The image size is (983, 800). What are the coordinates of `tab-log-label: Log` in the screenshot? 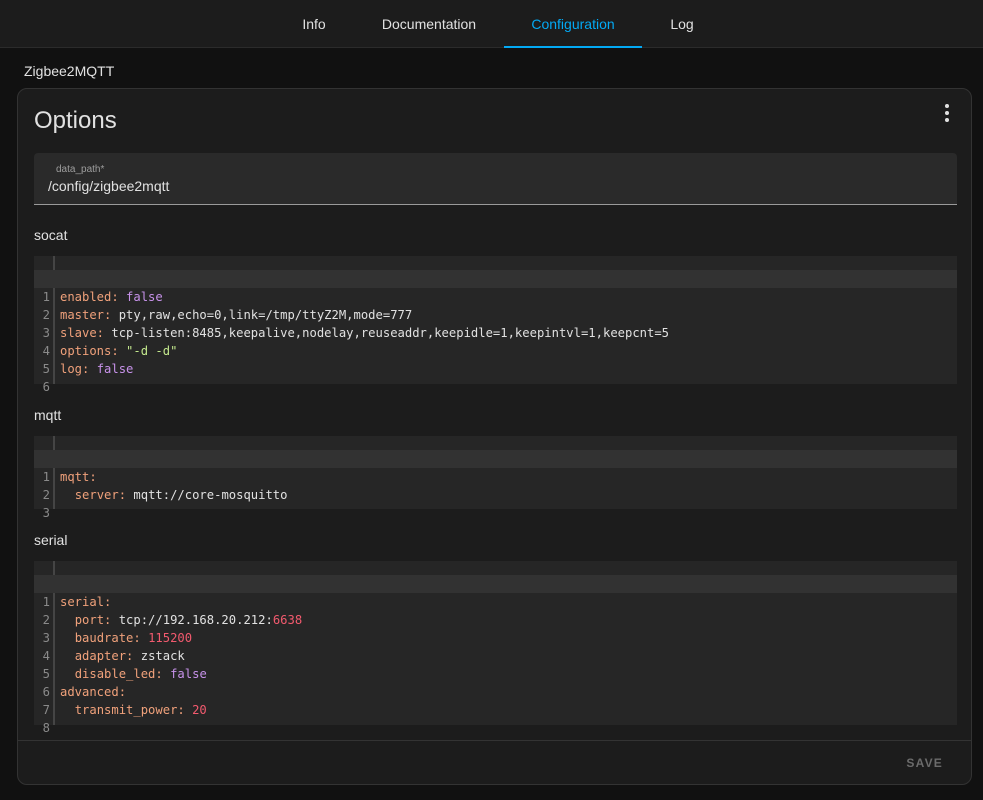 It's located at (682, 24).